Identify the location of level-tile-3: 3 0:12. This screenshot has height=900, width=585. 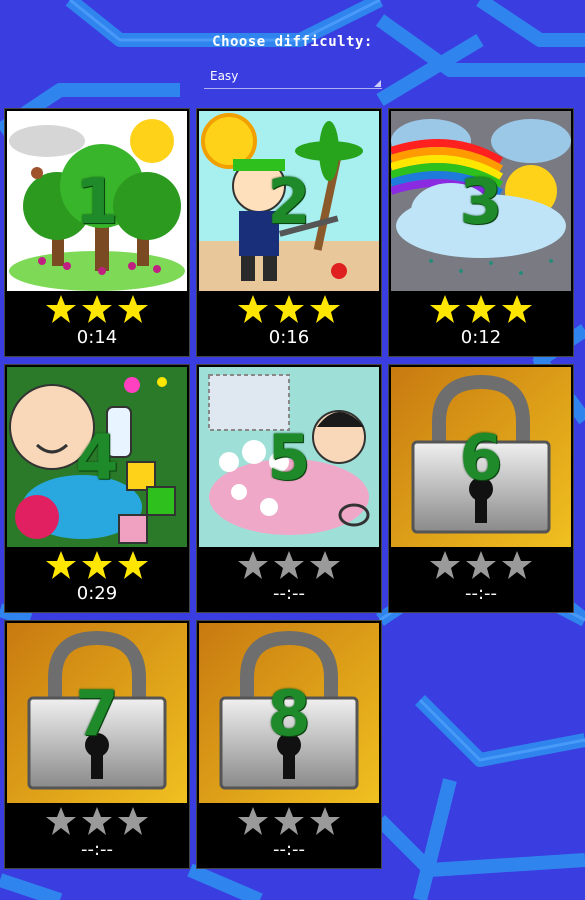
(481, 232).